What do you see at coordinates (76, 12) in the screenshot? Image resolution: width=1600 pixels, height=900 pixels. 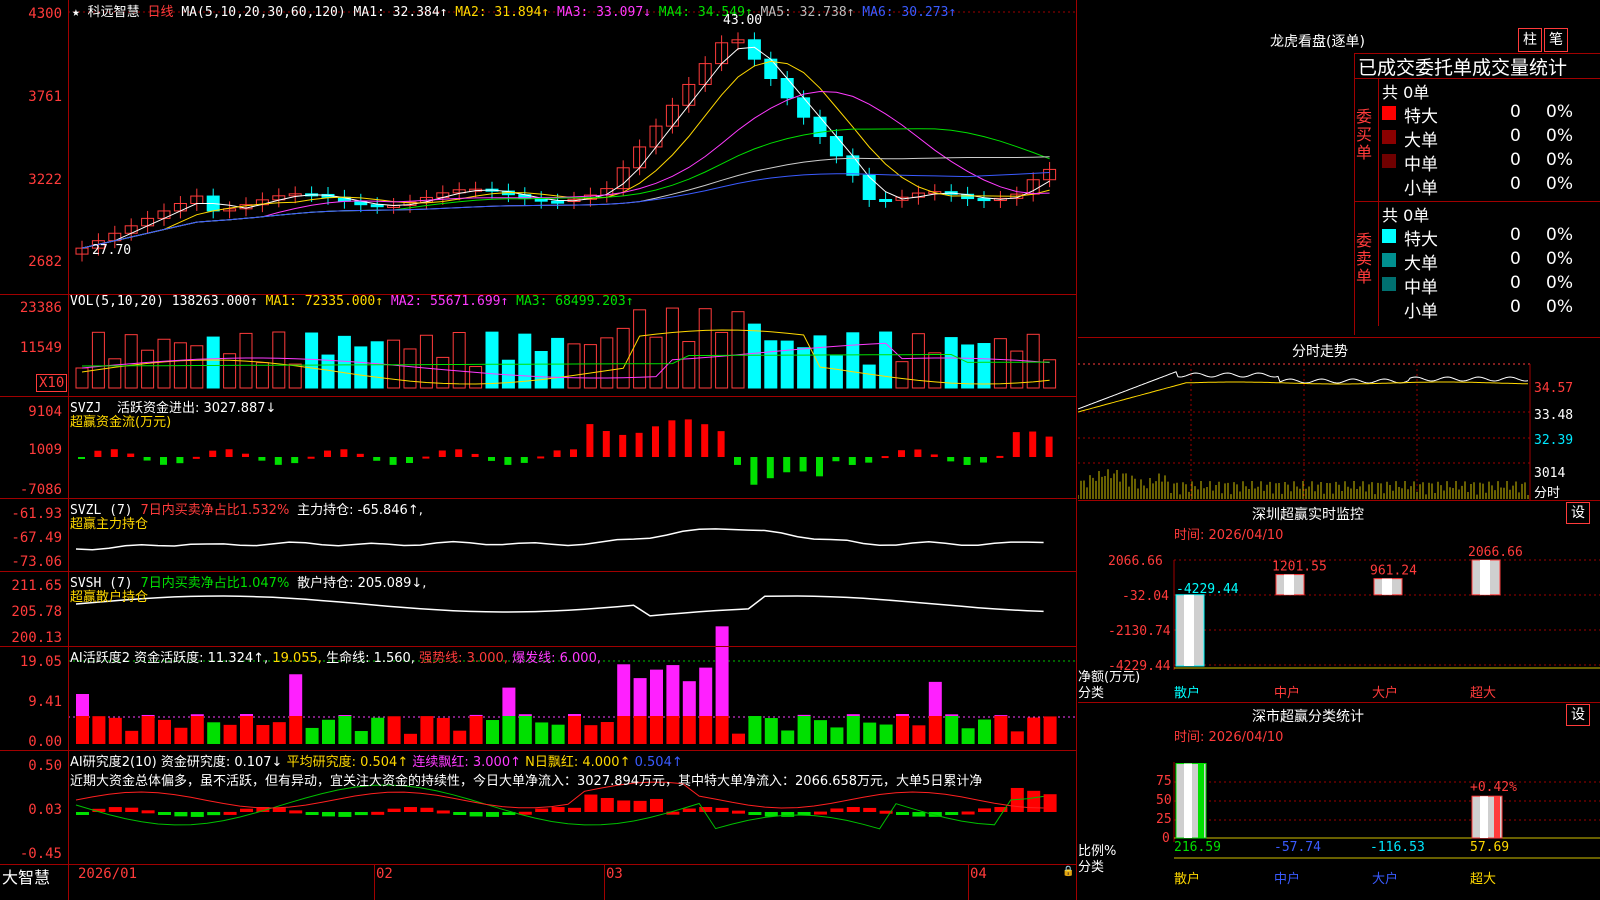 I see `star-icon: ★` at bounding box center [76, 12].